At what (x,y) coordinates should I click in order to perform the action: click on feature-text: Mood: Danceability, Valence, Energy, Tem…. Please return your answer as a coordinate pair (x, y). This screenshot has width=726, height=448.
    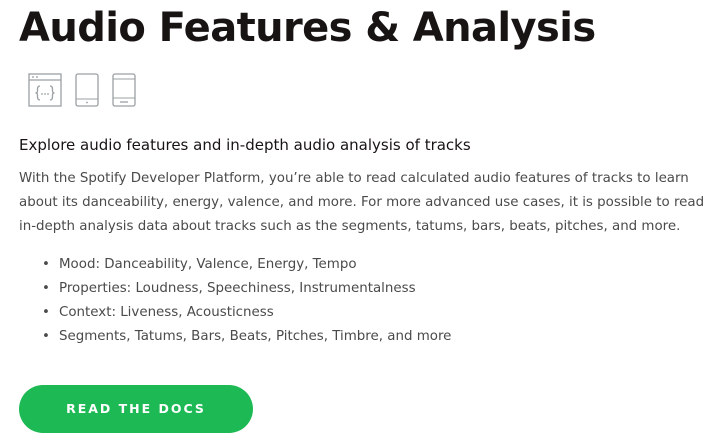
    Looking at the image, I should click on (208, 264).